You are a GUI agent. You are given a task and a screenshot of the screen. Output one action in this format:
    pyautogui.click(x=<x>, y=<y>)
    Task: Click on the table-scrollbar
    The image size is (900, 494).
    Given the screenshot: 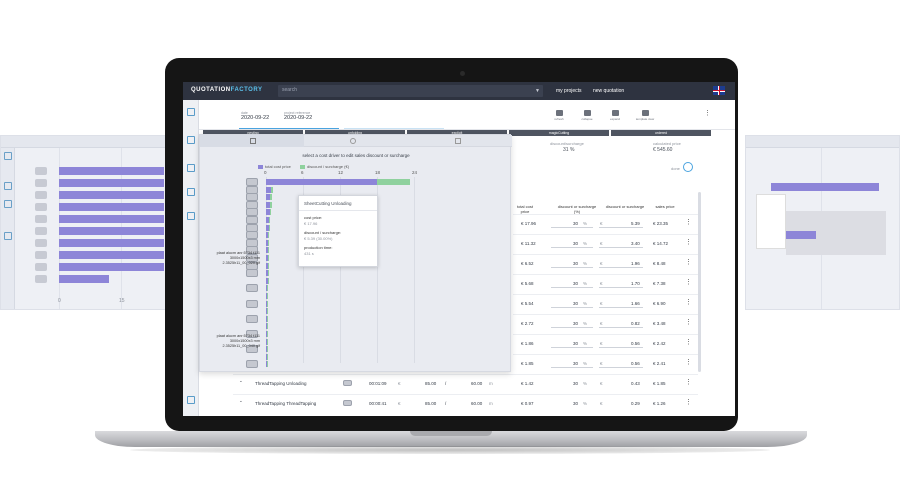 What is the action you would take?
    pyautogui.click(x=699, y=282)
    